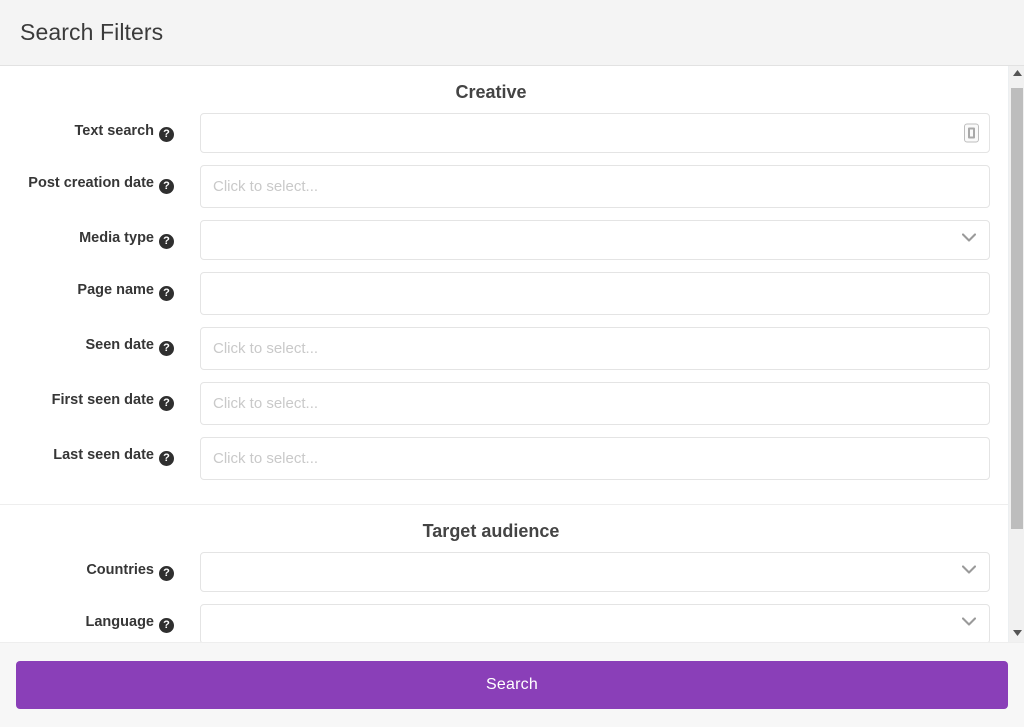 This screenshot has height=727, width=1024. I want to click on filter-label-text: Last seen date, so click(103, 455).